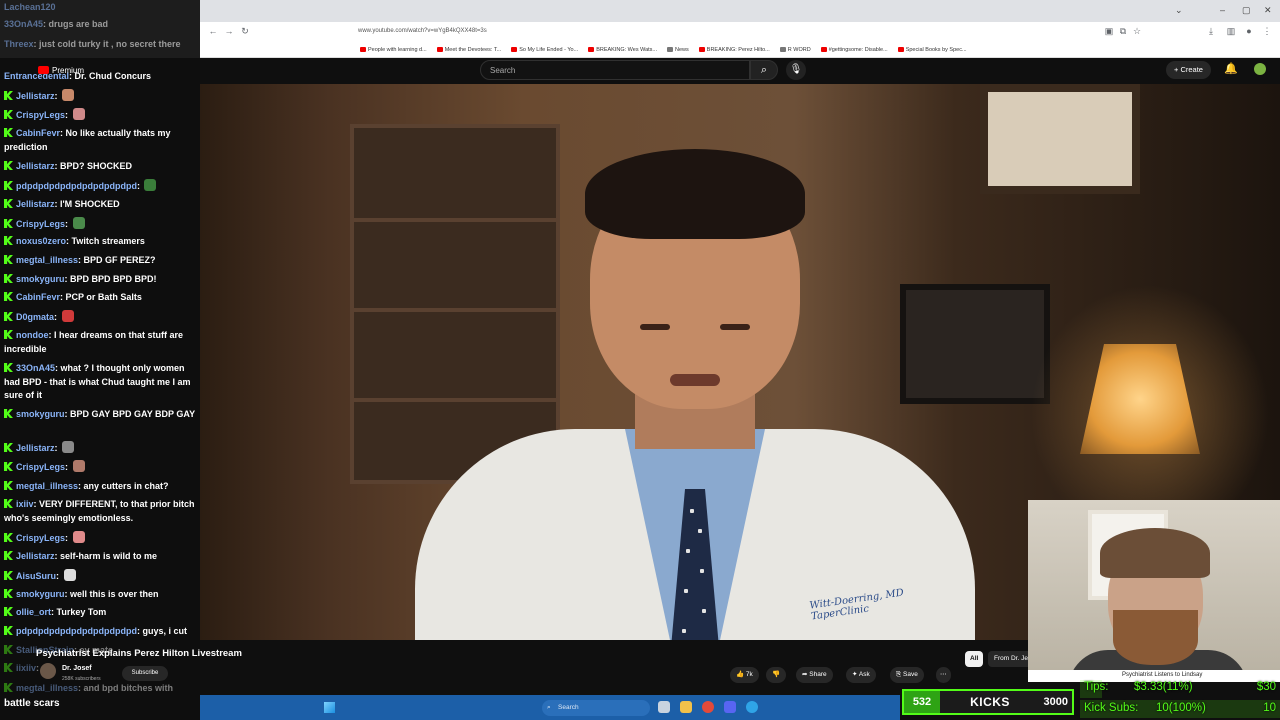  I want to click on channel-name: Dr. Josef, so click(77, 668).